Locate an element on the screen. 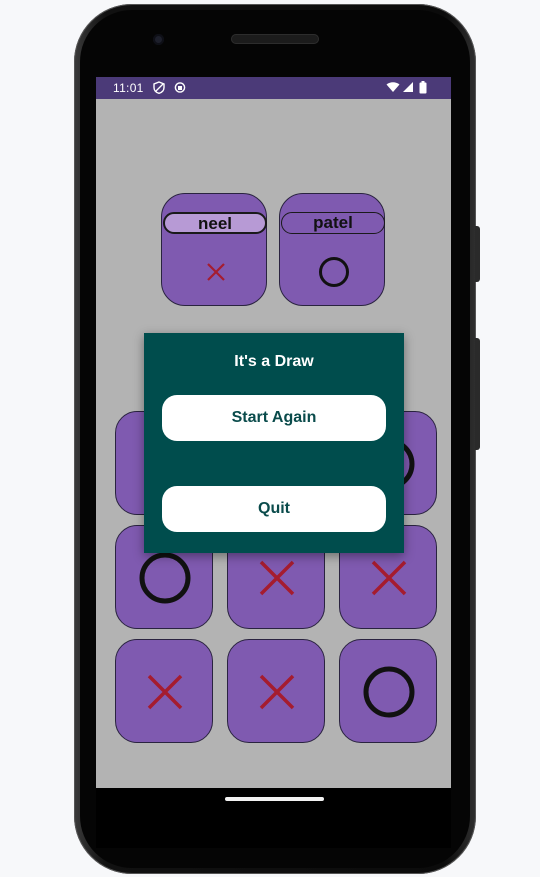  player-one-x-icon is located at coordinates (216, 272).